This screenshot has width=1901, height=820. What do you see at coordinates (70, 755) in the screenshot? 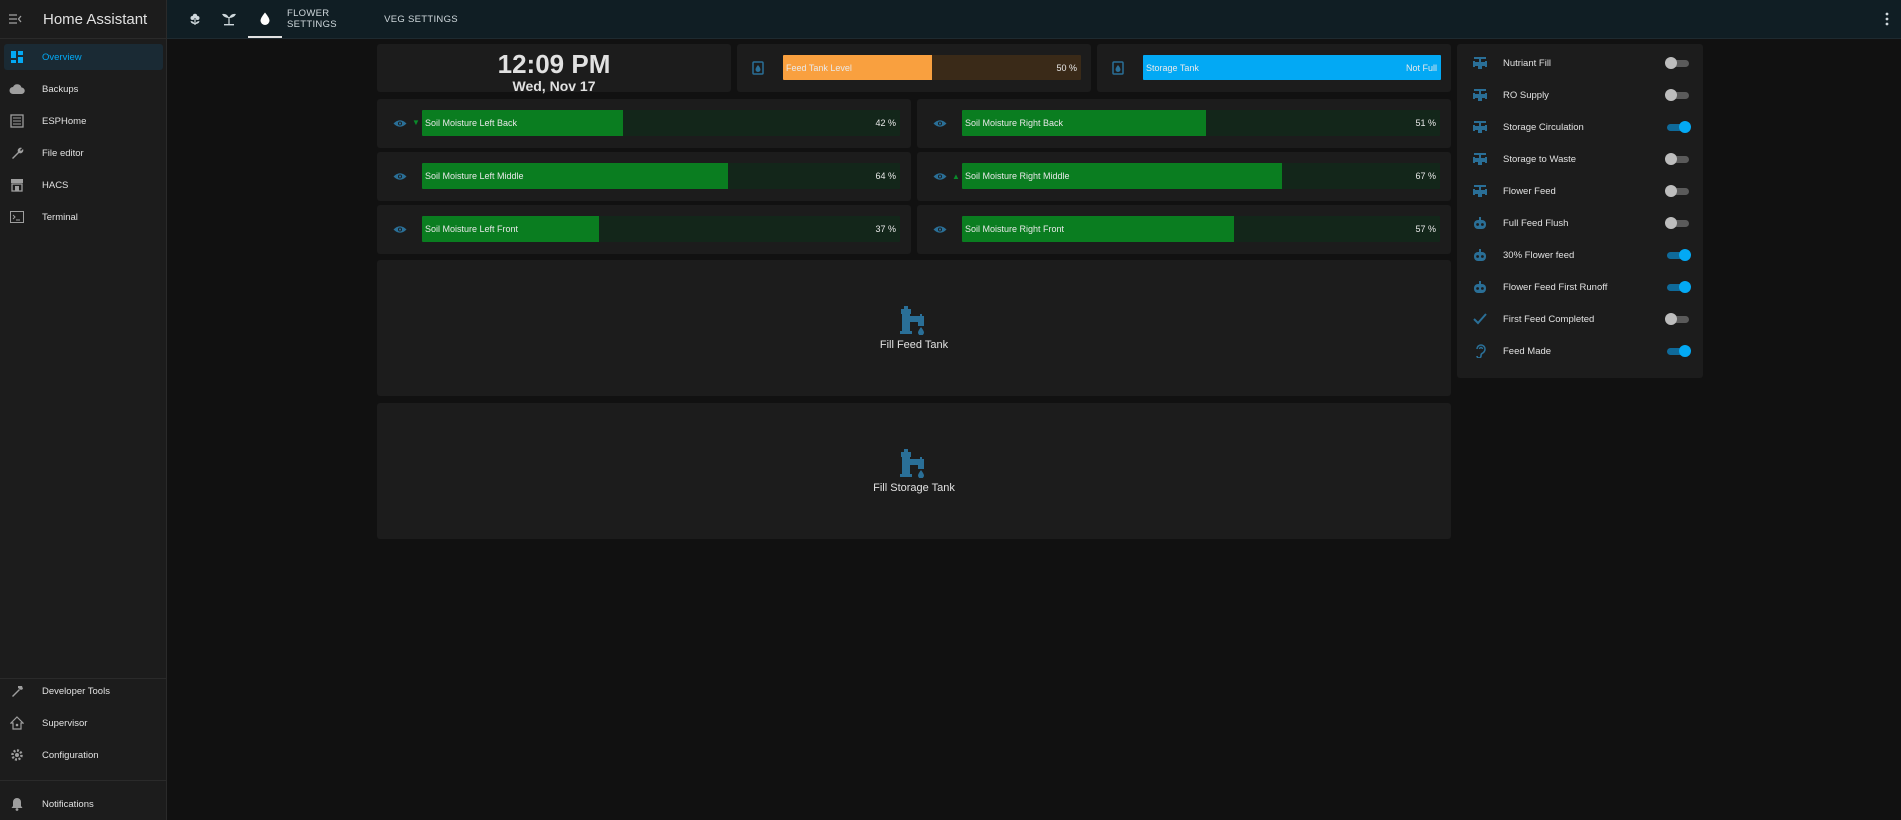
I see `sidebar-item-label: Configuration` at bounding box center [70, 755].